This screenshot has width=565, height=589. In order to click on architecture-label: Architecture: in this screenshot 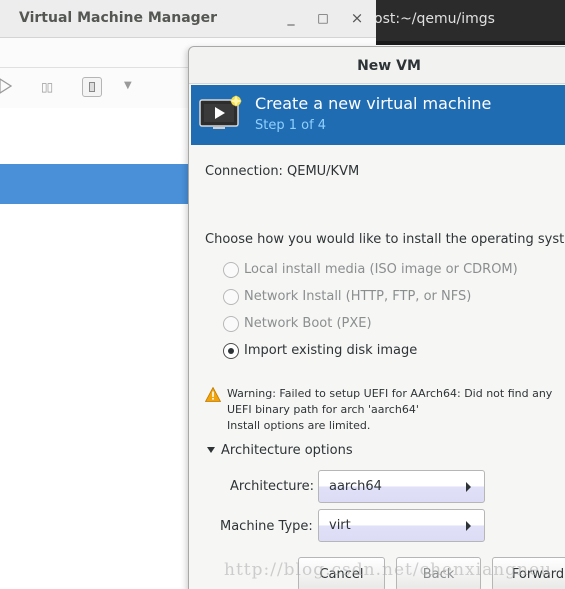, I will do `click(272, 486)`.